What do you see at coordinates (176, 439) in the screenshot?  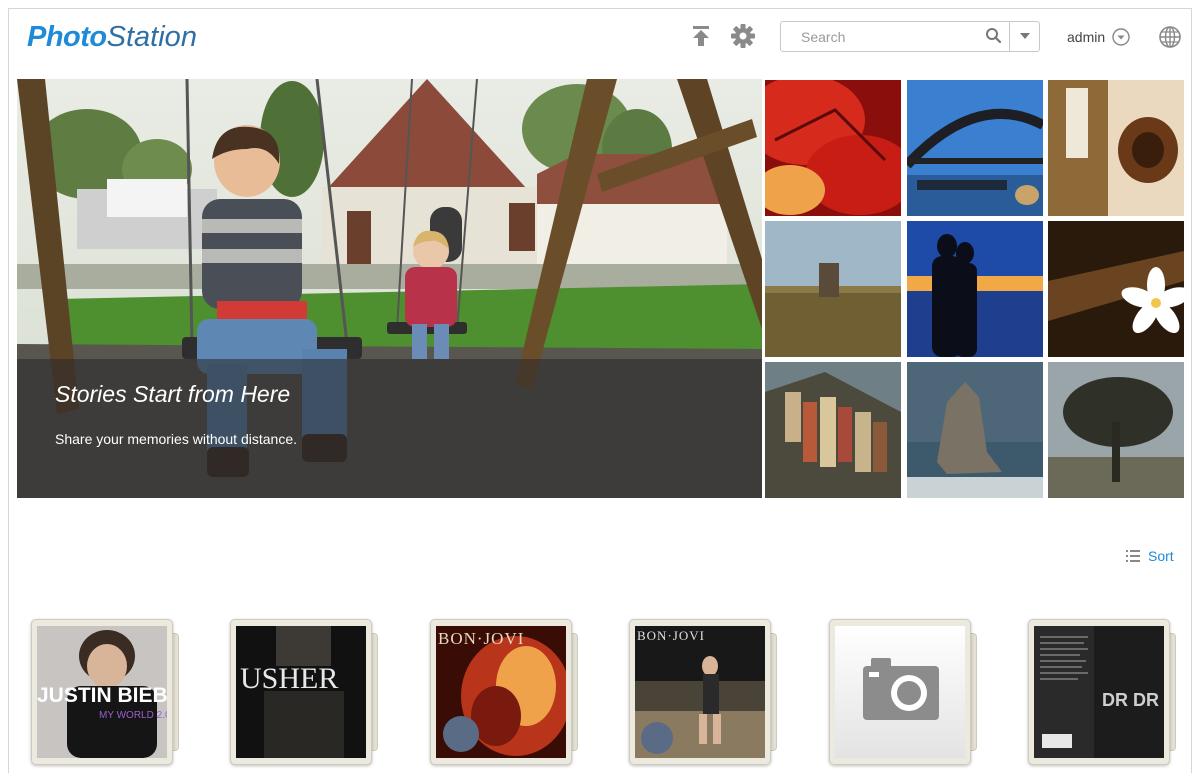 I see `hero-subtitle: Share your memories without distance.` at bounding box center [176, 439].